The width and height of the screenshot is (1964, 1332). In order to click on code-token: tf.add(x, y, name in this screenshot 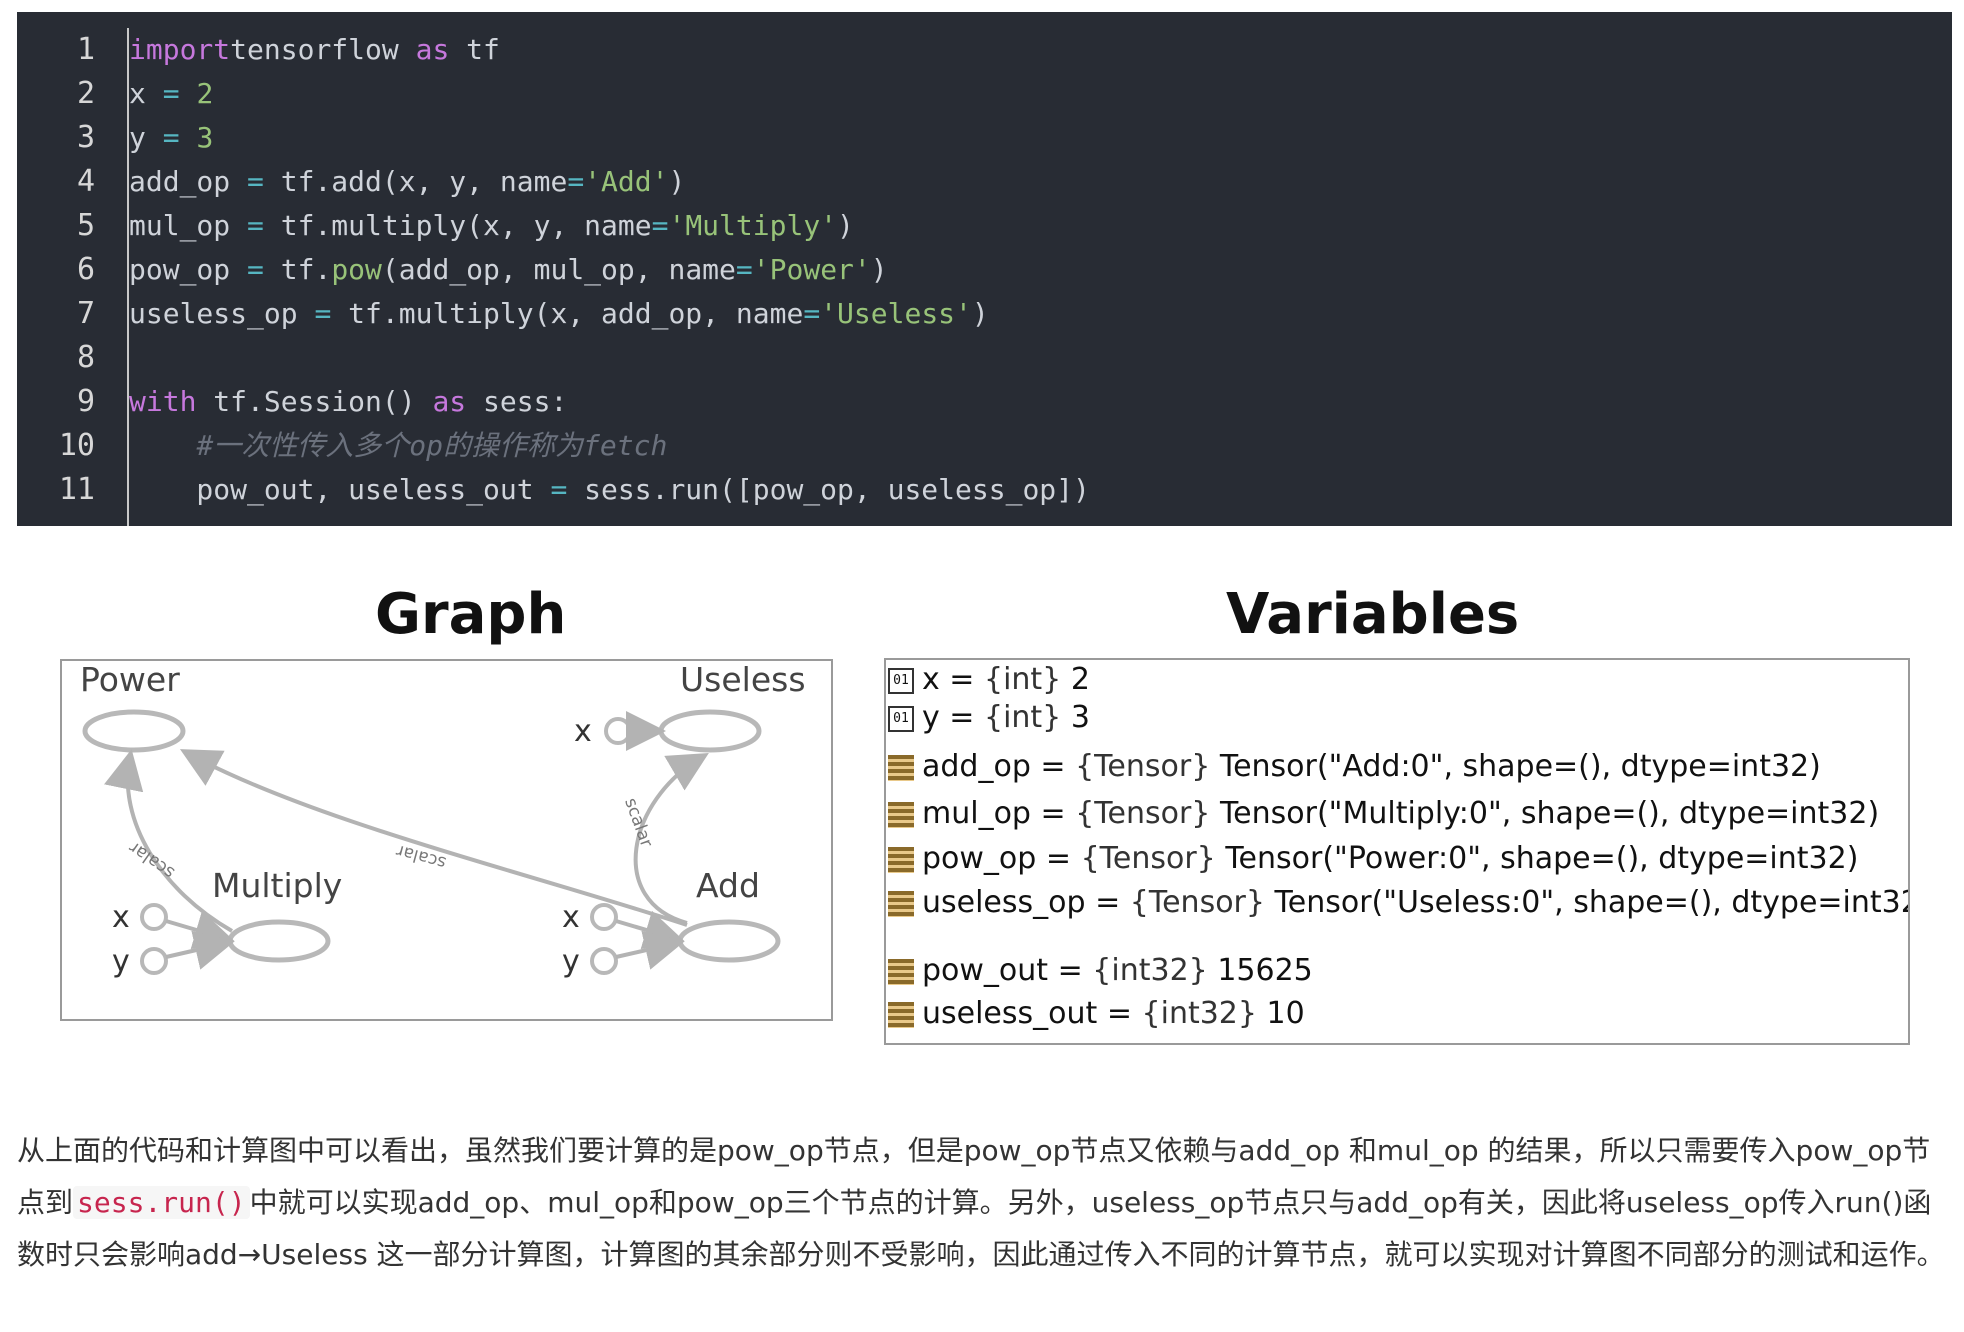, I will do `click(415, 181)`.